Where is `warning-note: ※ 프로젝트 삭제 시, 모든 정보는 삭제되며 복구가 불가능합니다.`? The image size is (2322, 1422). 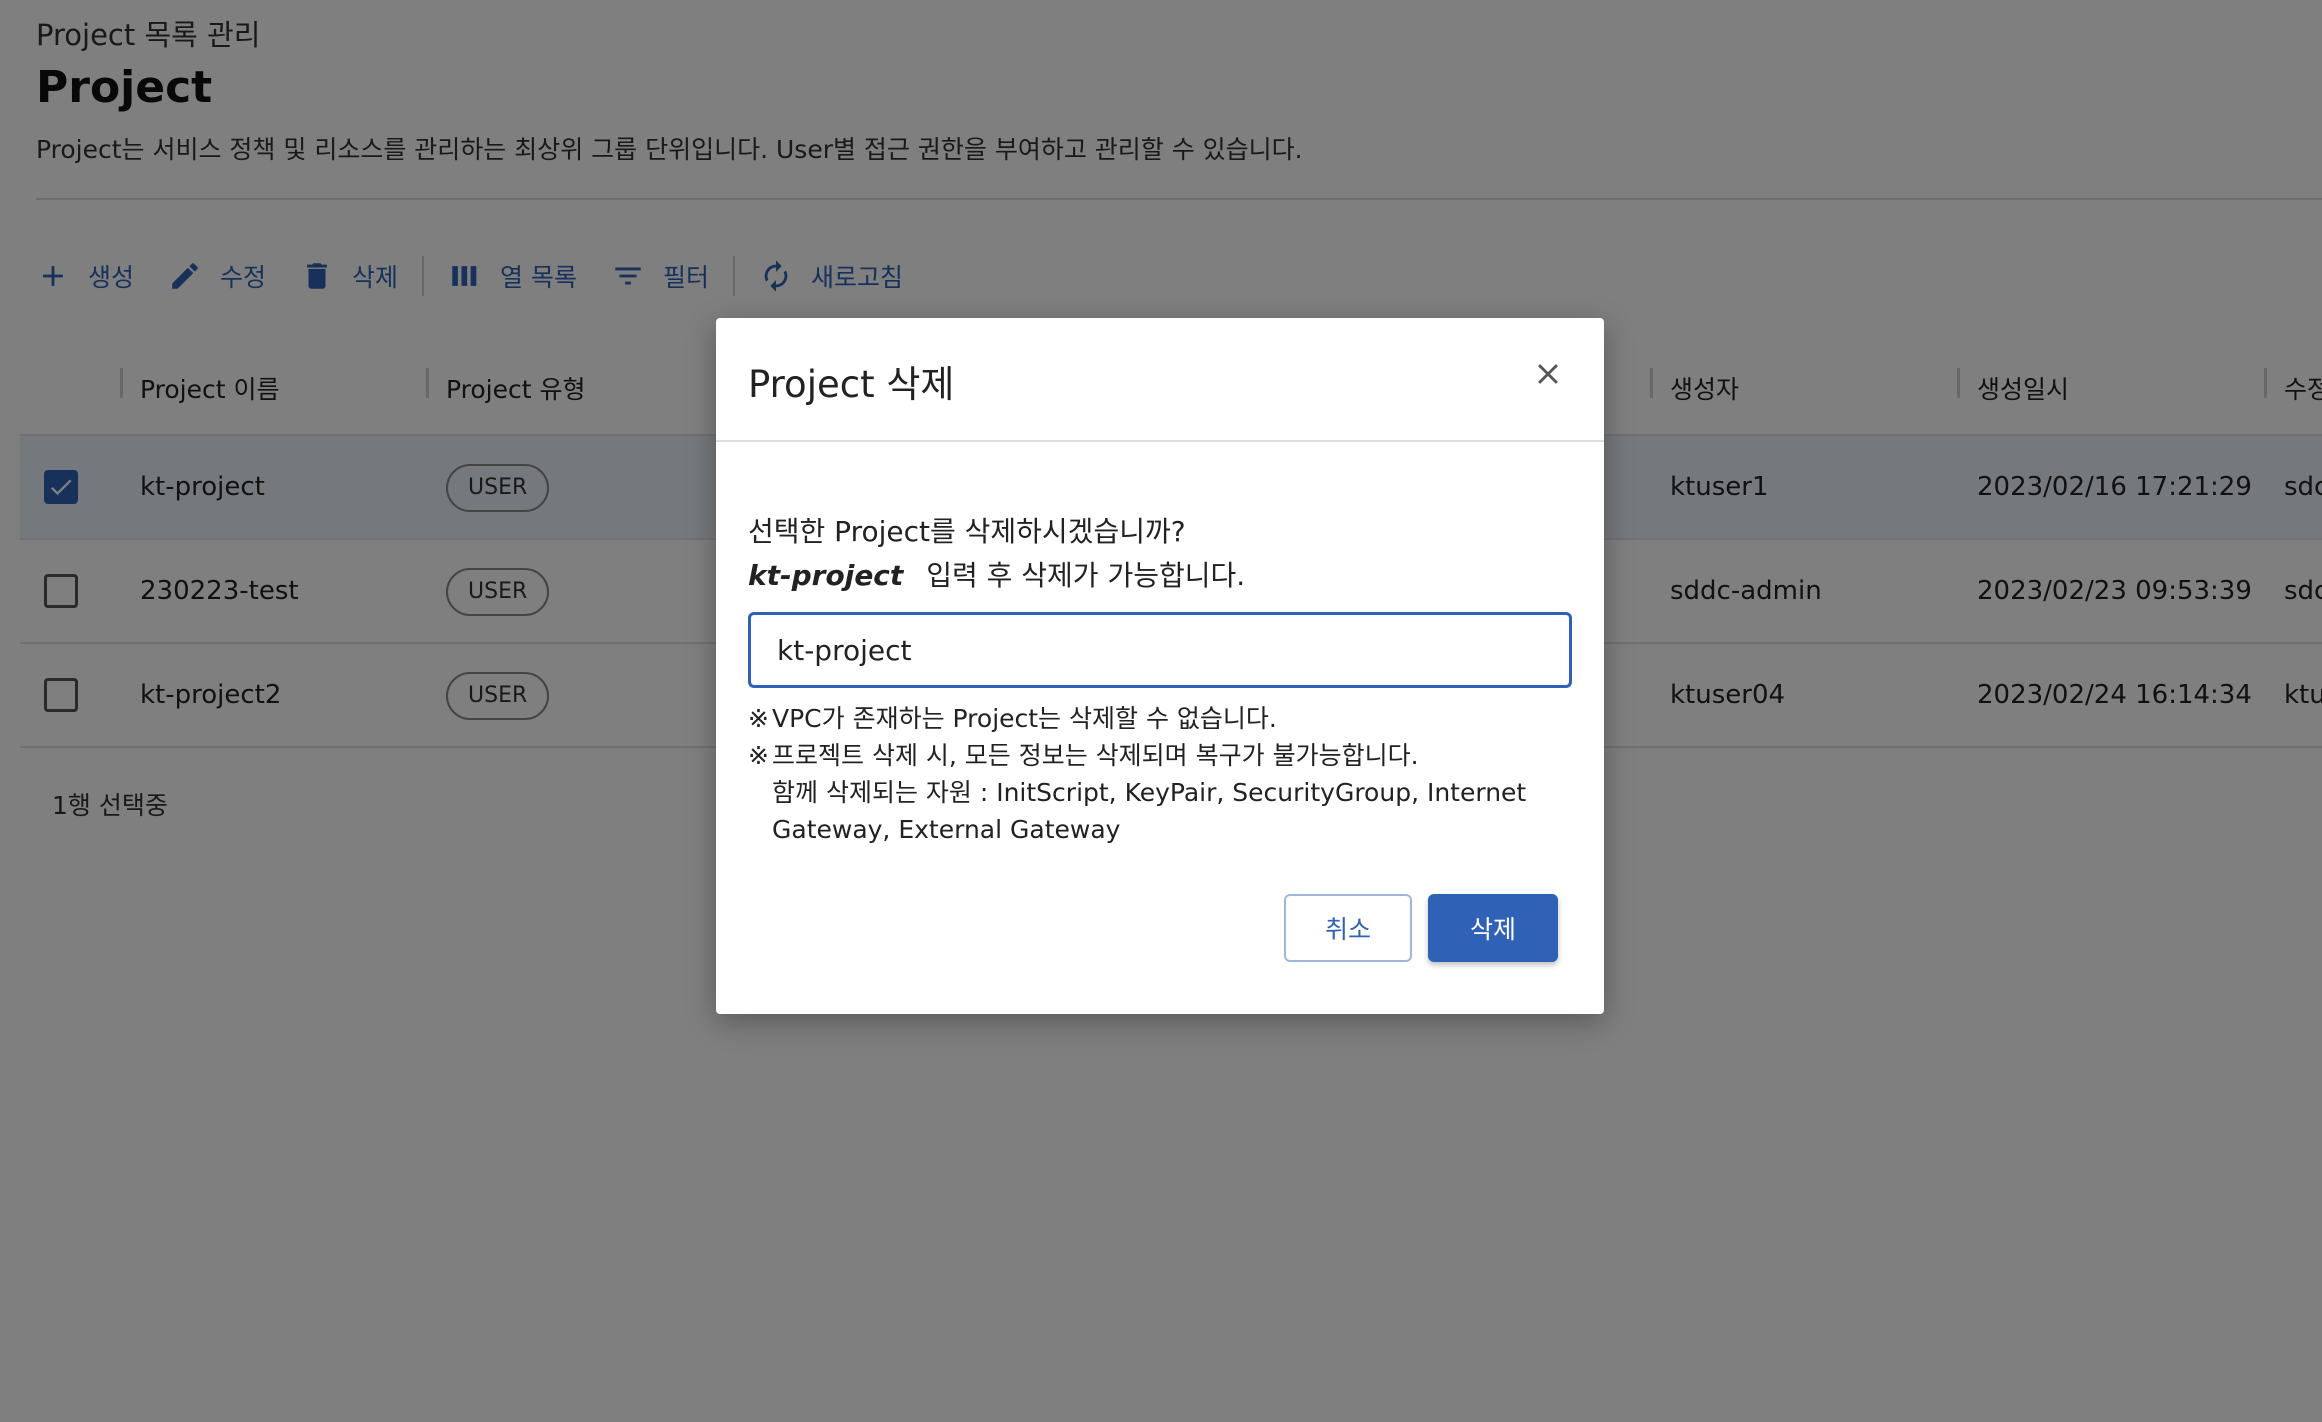
warning-note: ※ 프로젝트 삭제 시, 모든 정보는 삭제되며 복구가 불가능합니다. is located at coordinates (1163, 755).